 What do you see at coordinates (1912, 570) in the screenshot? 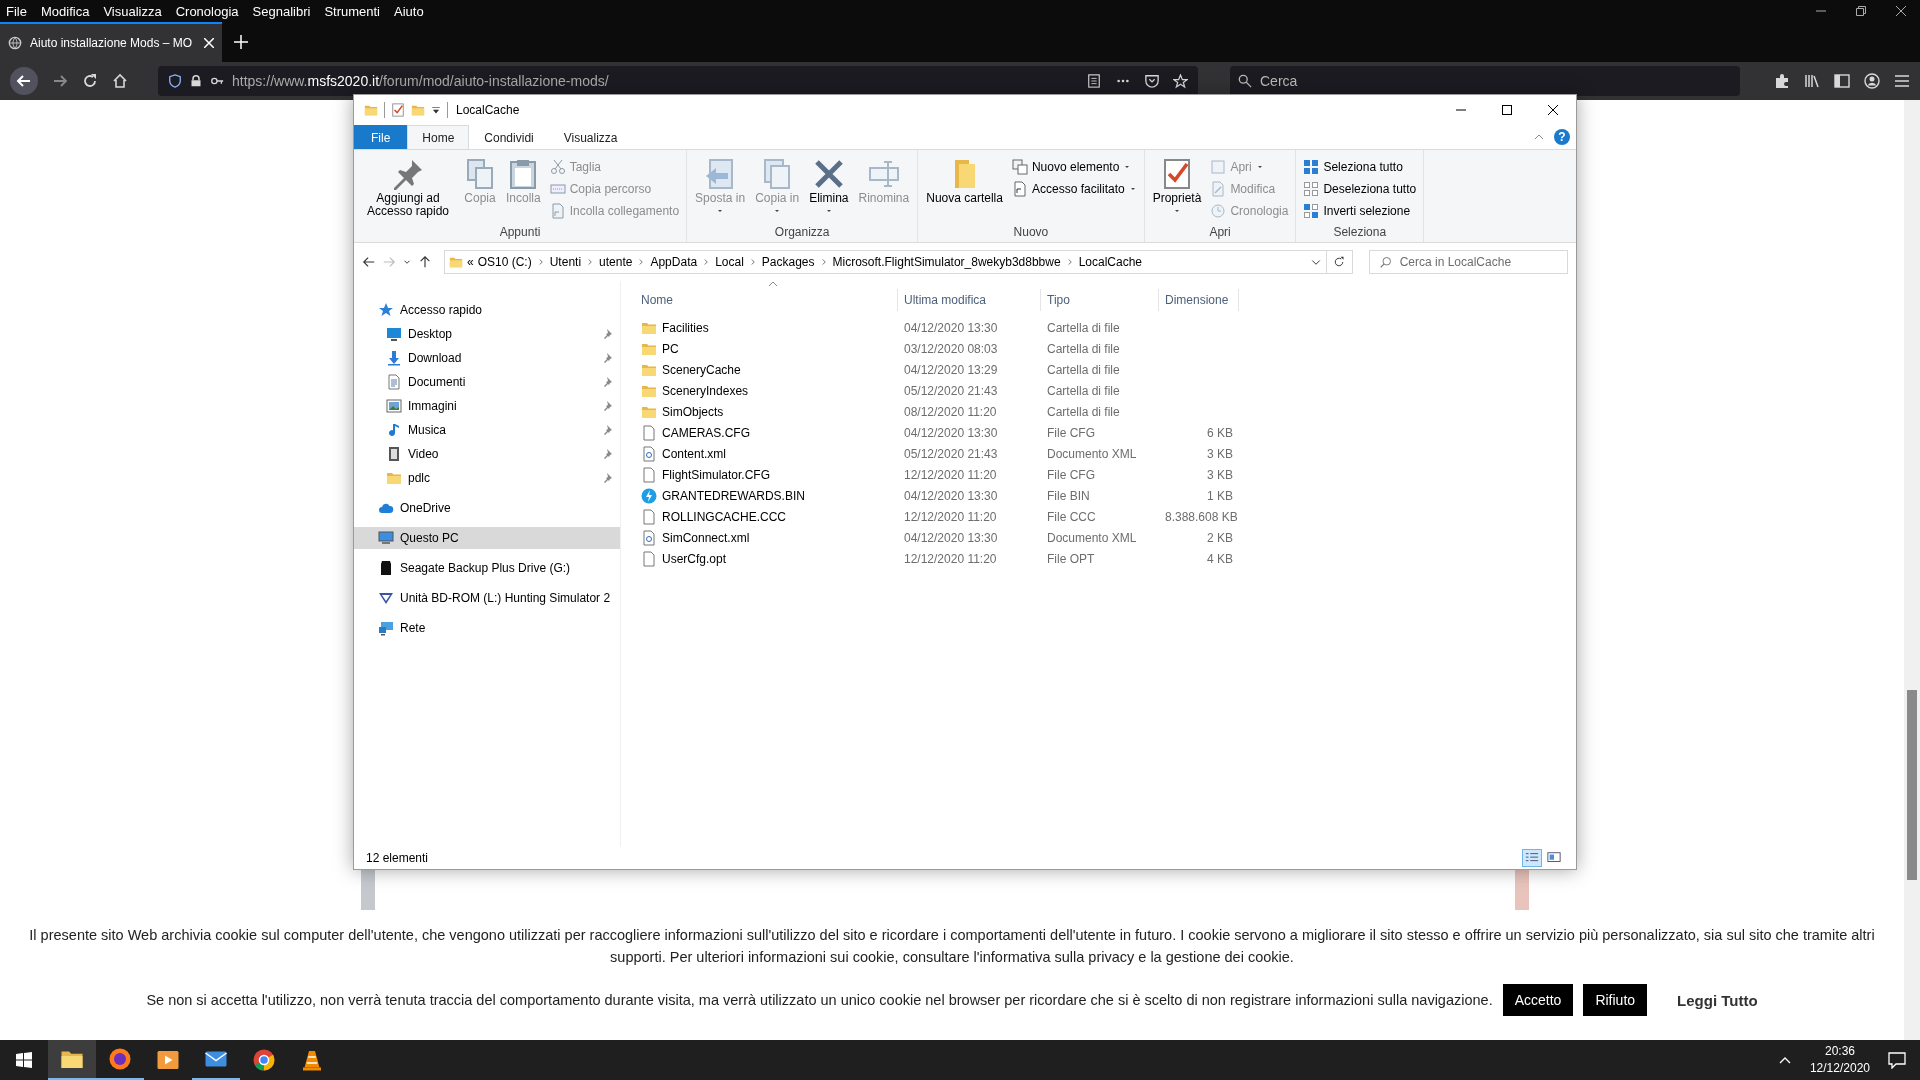
I see `scrollbar` at bounding box center [1912, 570].